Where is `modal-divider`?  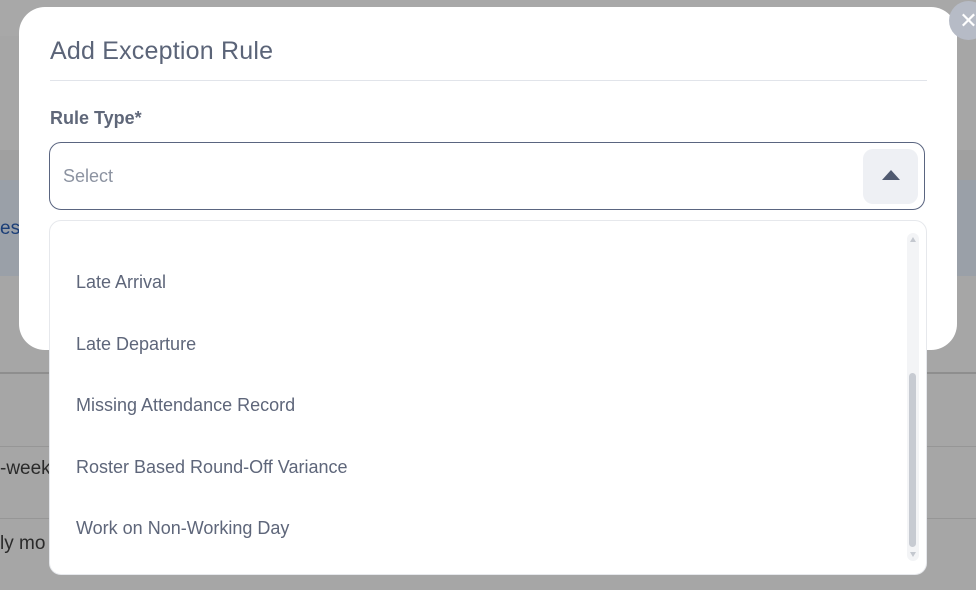 modal-divider is located at coordinates (488, 80).